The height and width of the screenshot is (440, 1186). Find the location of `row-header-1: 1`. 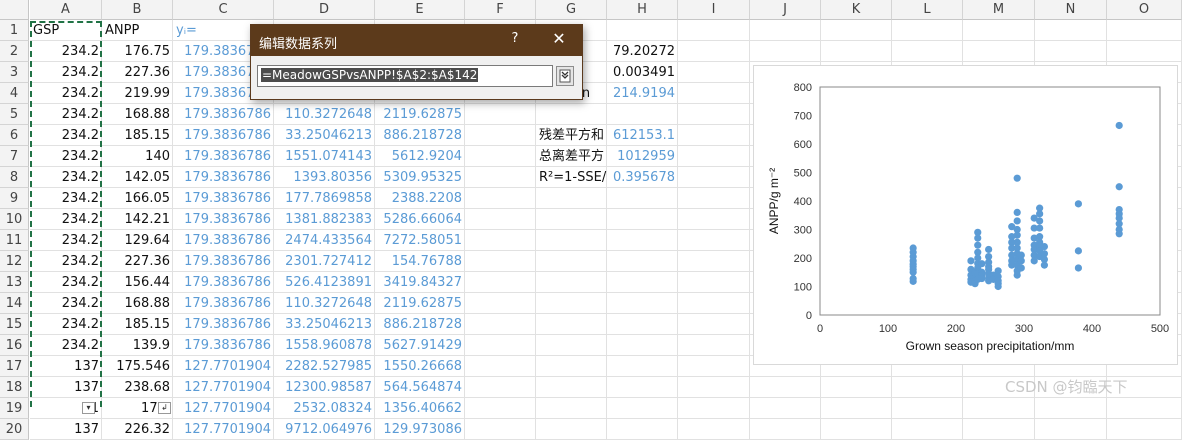

row-header-1: 1 is located at coordinates (14, 30).